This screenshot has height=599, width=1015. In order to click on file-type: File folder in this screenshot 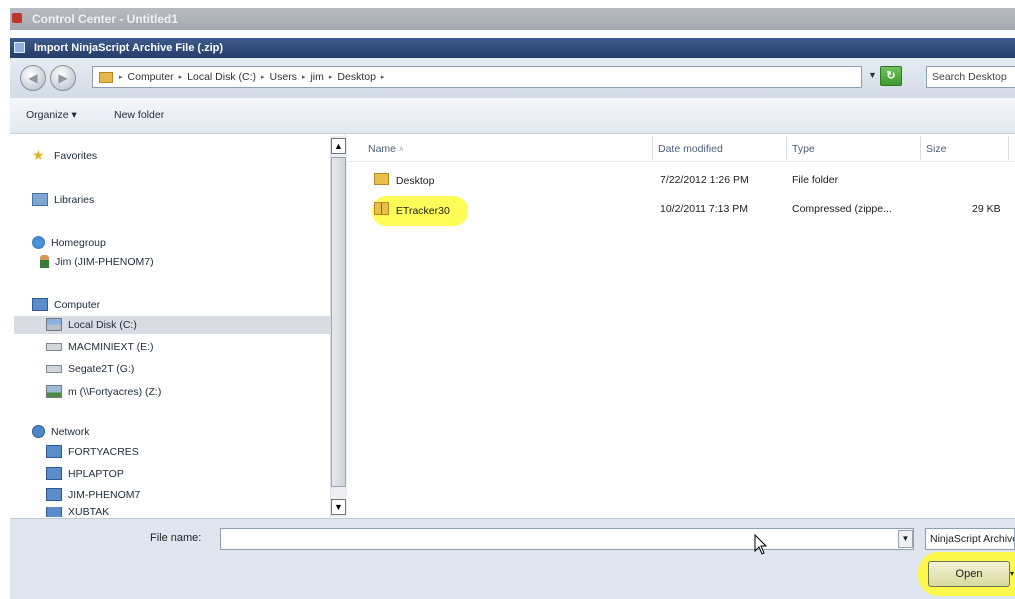, I will do `click(815, 180)`.